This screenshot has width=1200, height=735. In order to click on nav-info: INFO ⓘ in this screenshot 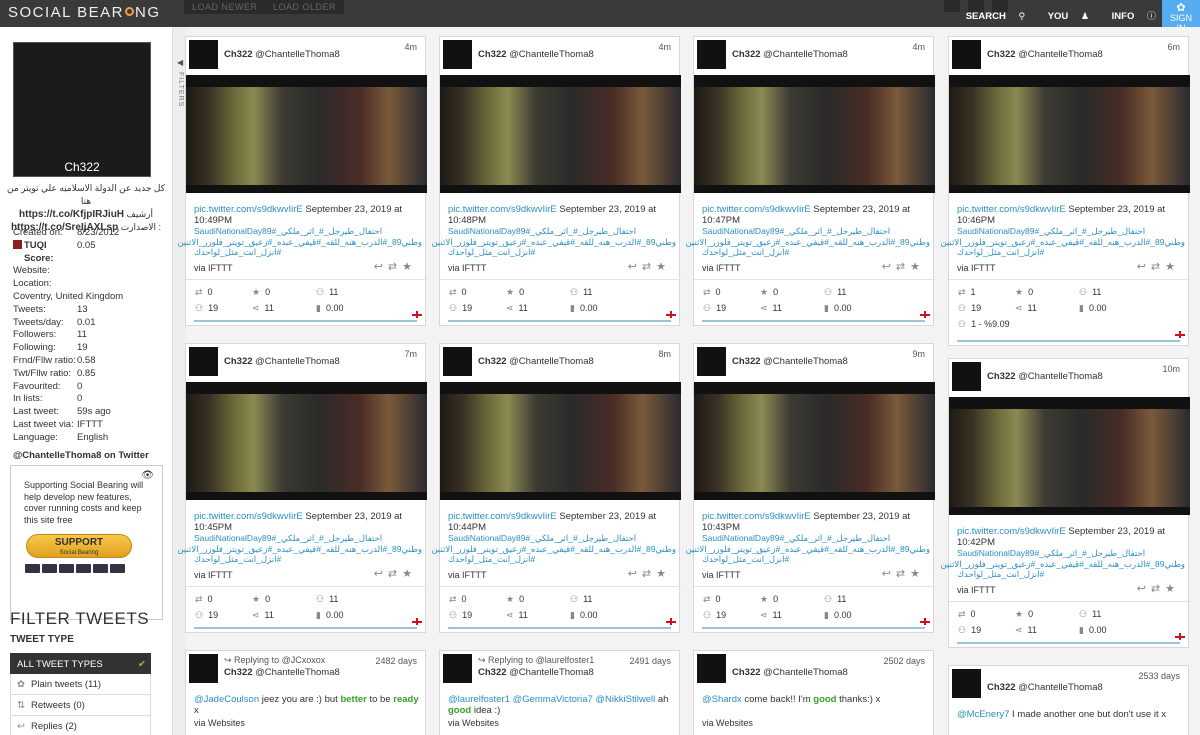, I will do `click(1129, 16)`.